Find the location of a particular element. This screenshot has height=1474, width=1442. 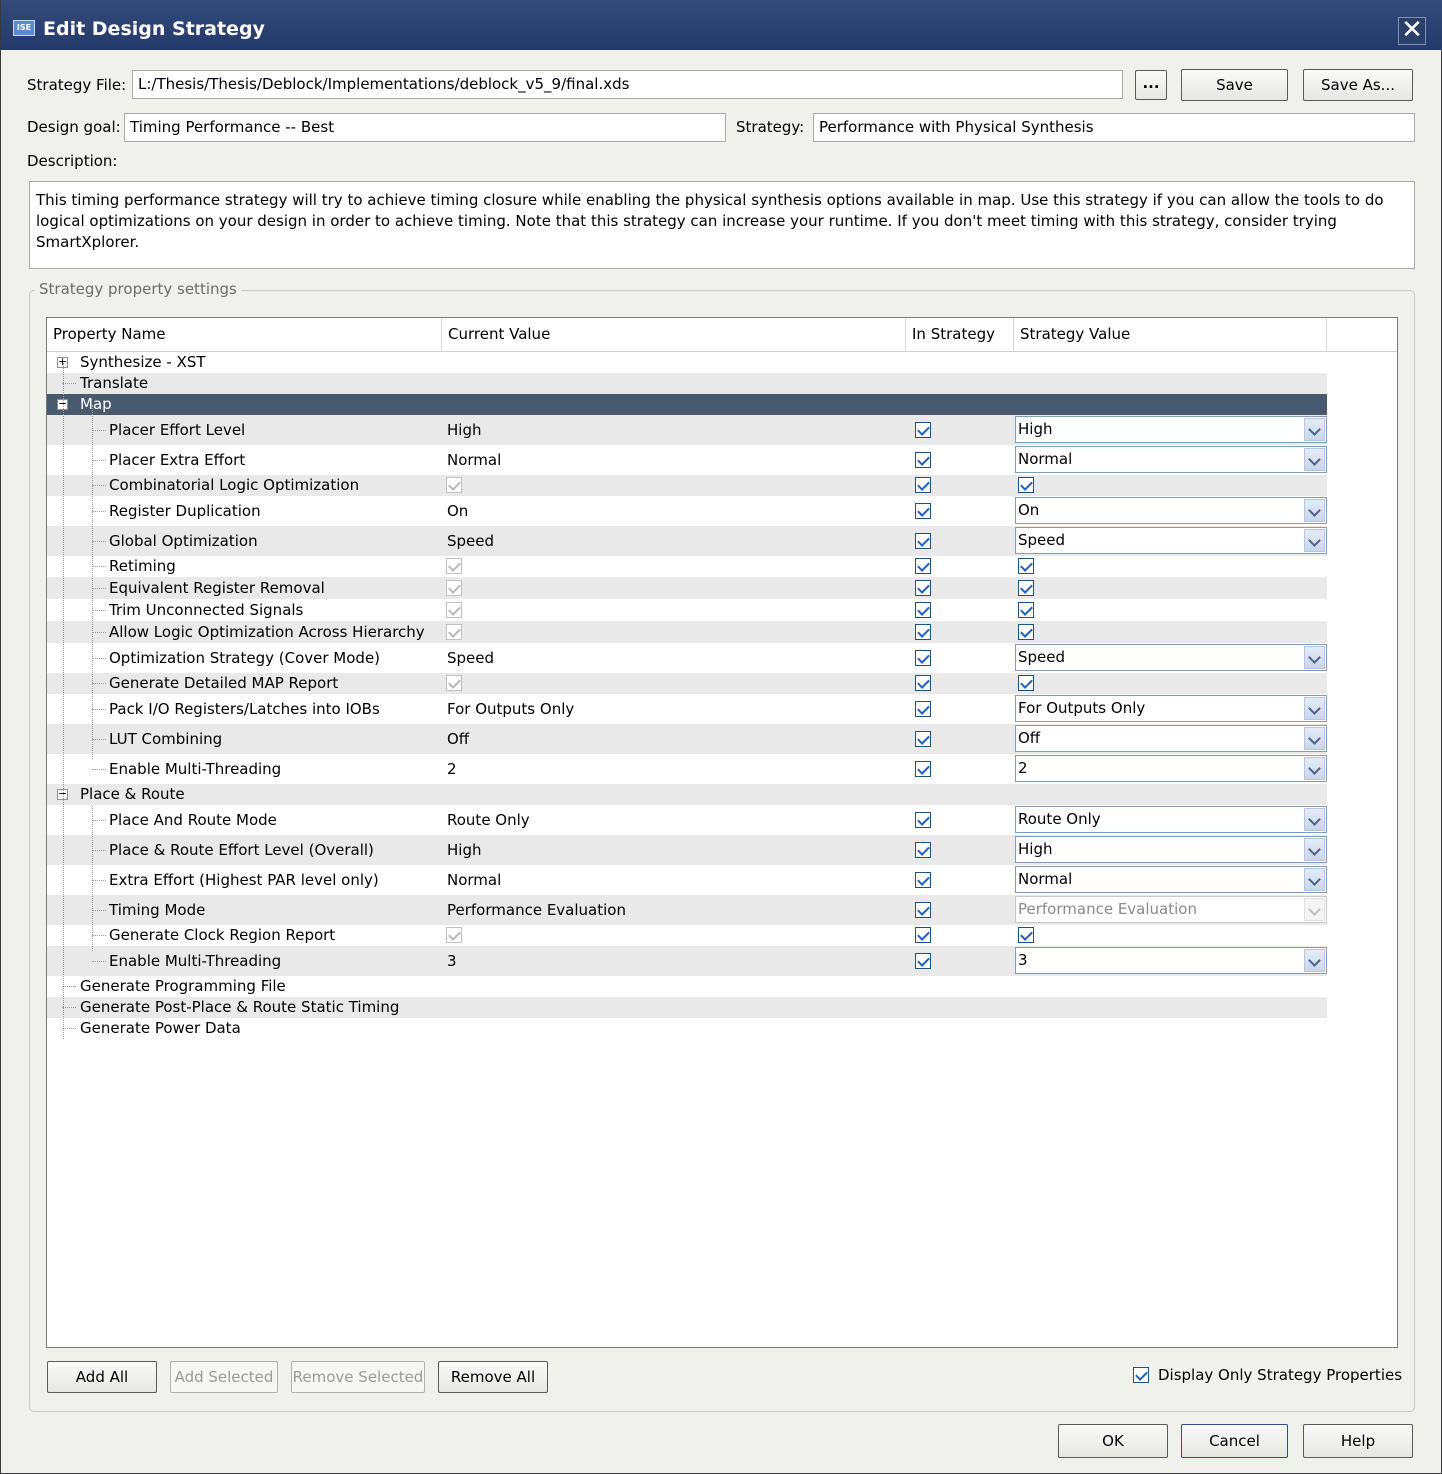

close-button: ✕ is located at coordinates (1412, 31).